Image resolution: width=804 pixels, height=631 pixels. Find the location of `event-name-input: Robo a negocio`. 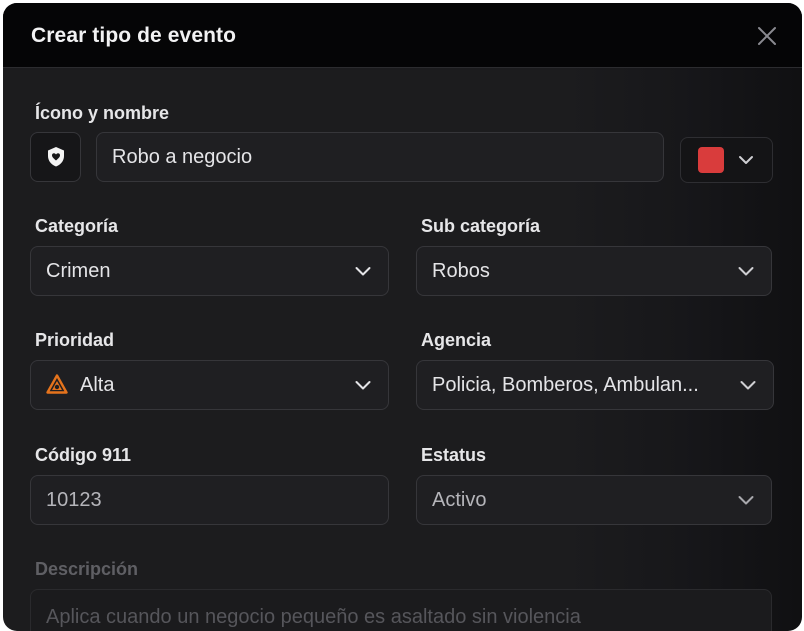

event-name-input: Robo a negocio is located at coordinates (380, 157).